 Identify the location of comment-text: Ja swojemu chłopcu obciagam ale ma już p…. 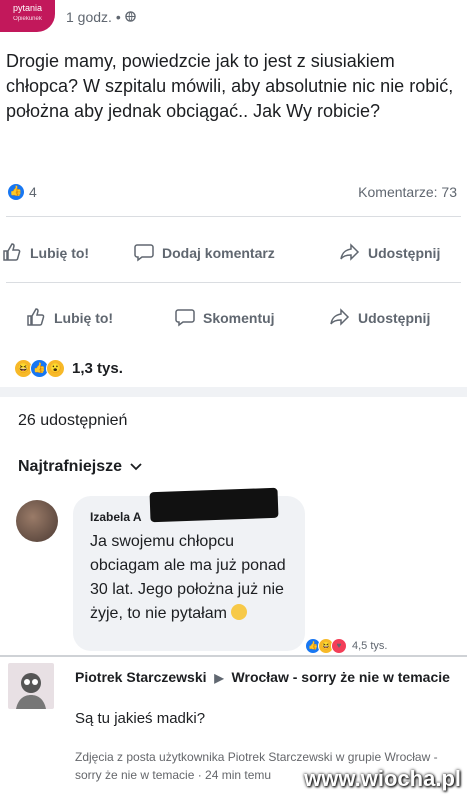
(197, 578).